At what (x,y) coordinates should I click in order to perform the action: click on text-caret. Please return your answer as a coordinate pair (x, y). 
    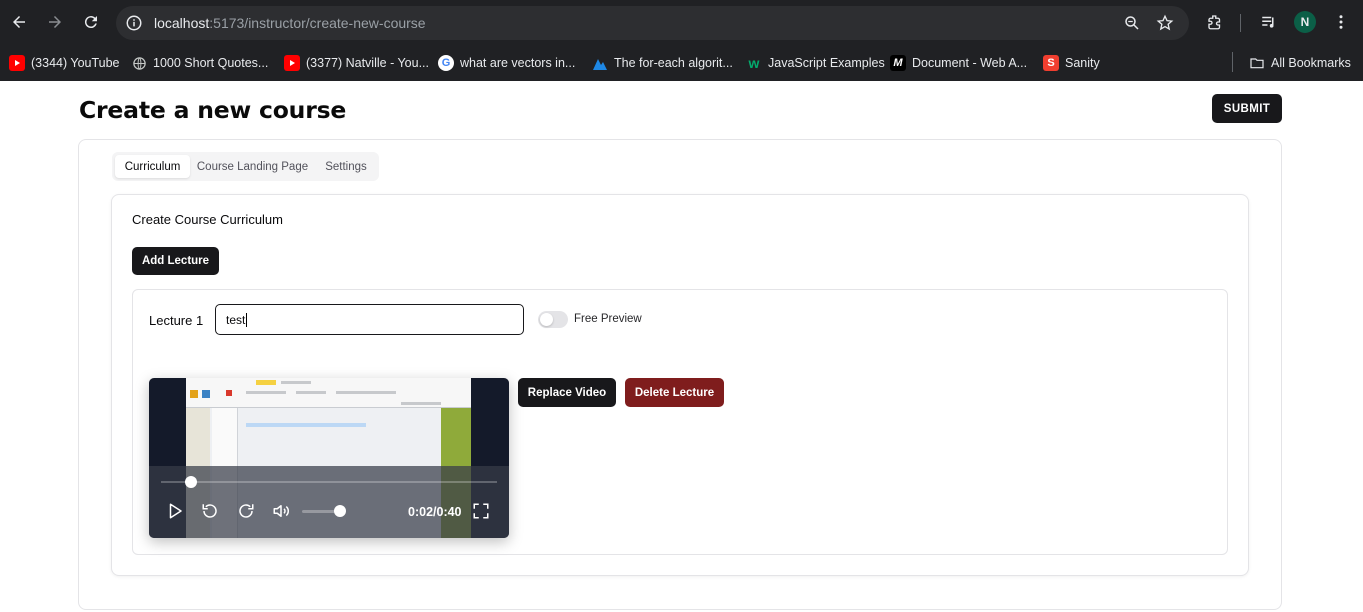
    Looking at the image, I should click on (247, 319).